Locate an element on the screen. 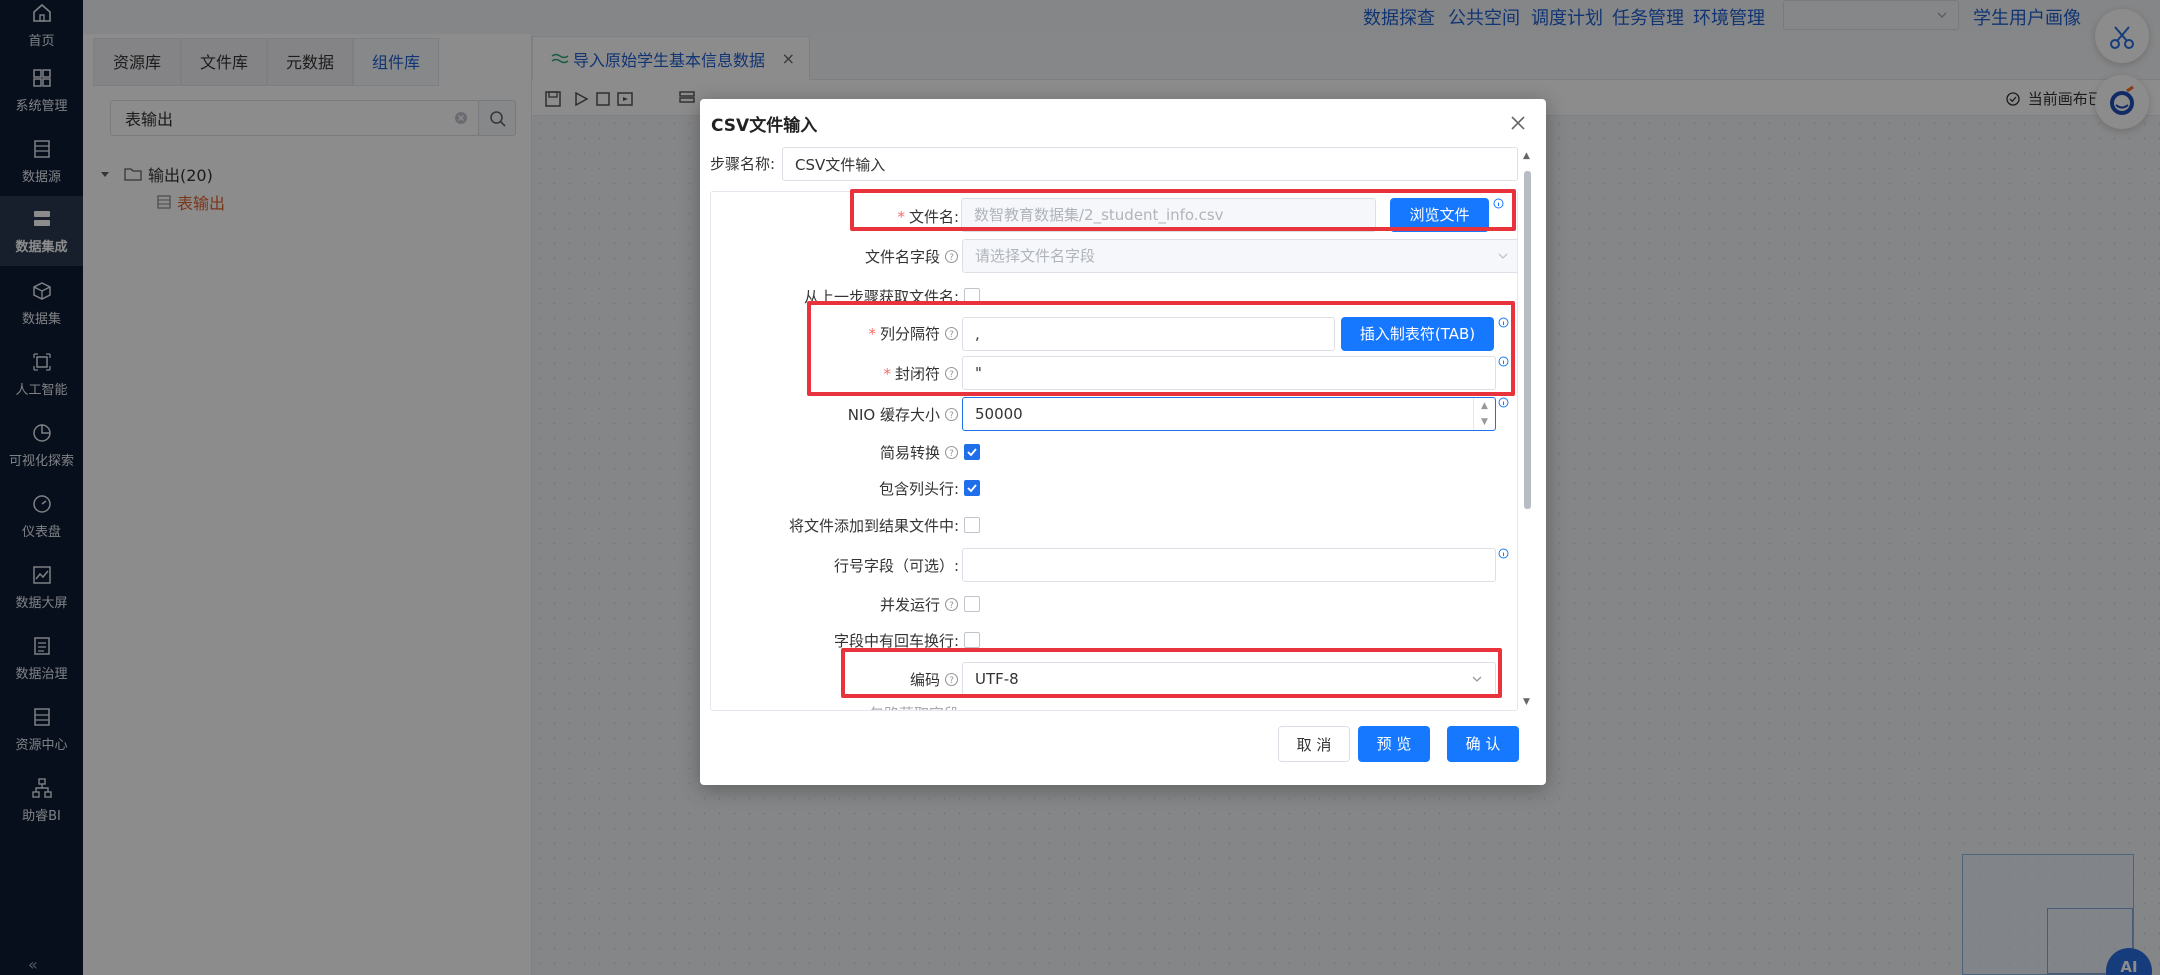 This screenshot has width=2160, height=975. step-name-input is located at coordinates (1150, 164).